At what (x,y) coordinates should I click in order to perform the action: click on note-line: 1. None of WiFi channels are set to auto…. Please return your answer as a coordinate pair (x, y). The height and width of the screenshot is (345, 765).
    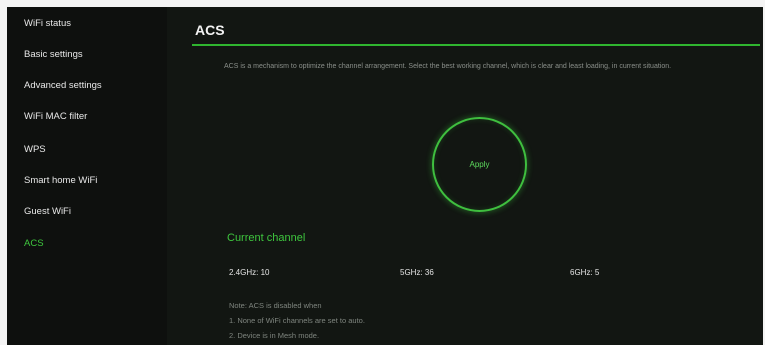
    Looking at the image, I should click on (297, 320).